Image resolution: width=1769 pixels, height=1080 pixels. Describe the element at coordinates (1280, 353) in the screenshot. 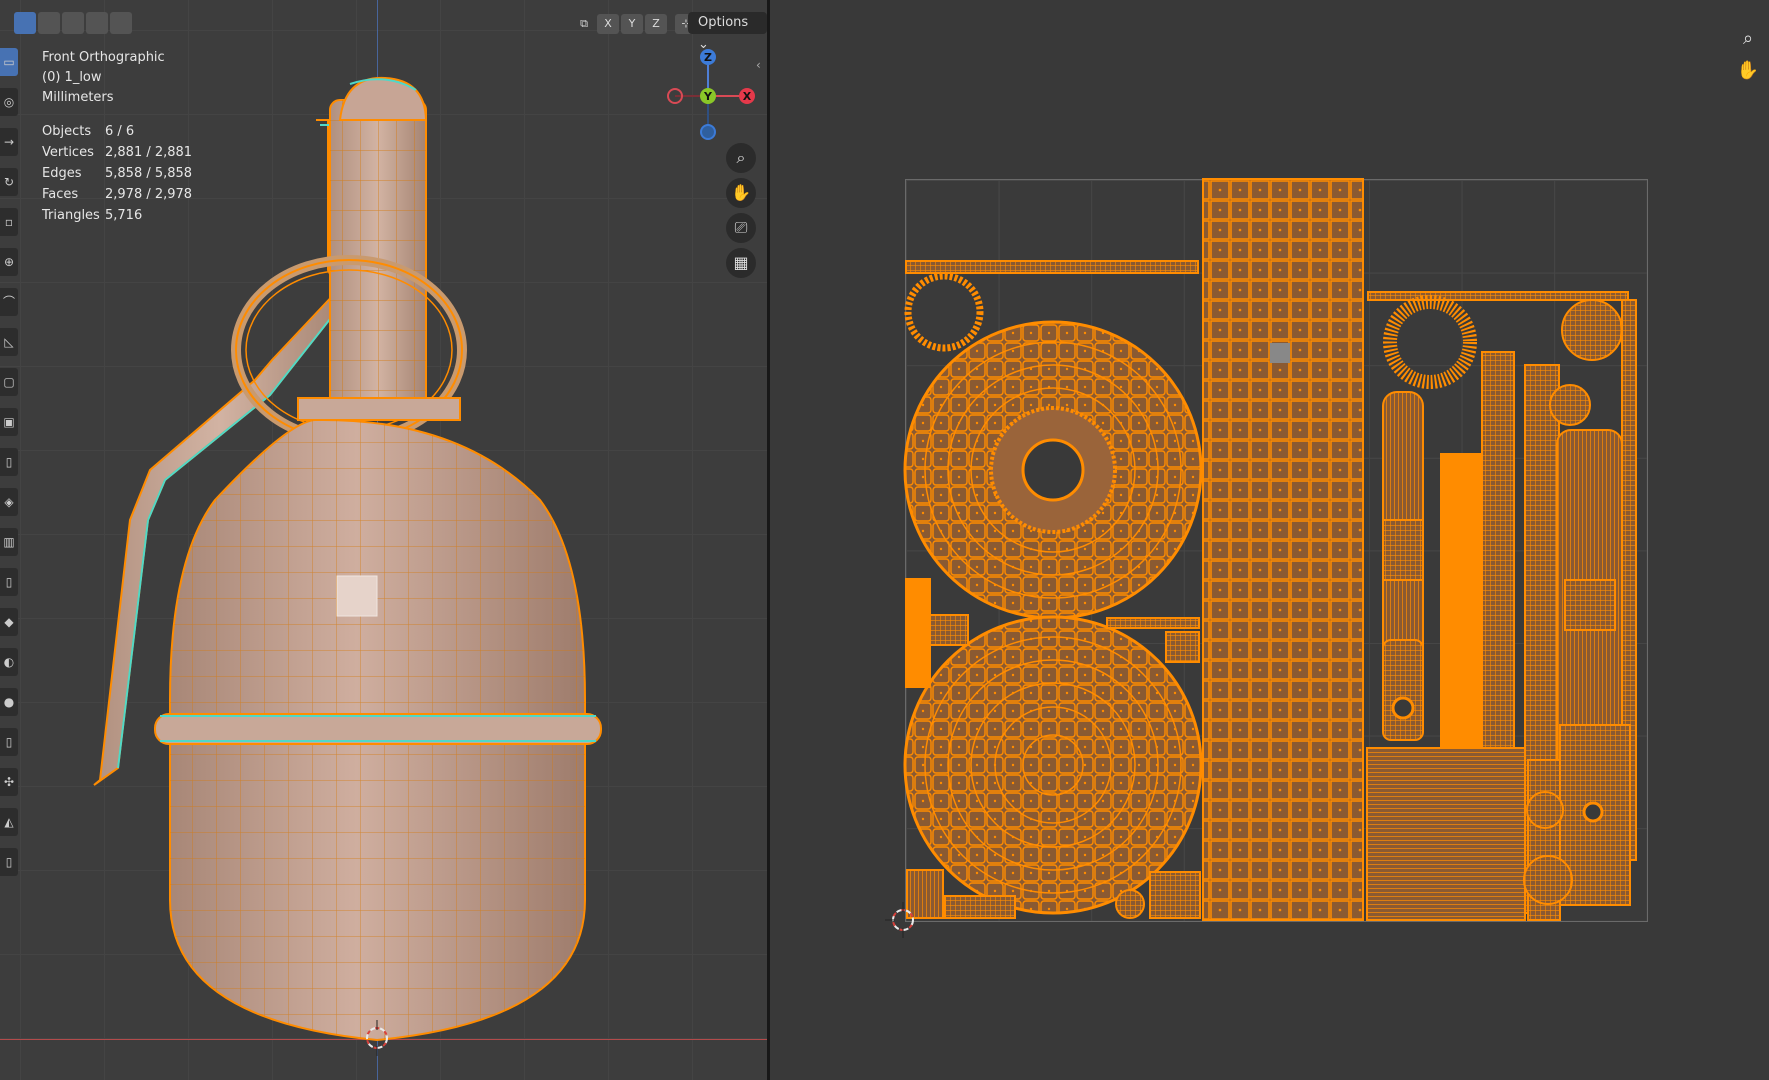

I see `uv-selected-face` at that location.